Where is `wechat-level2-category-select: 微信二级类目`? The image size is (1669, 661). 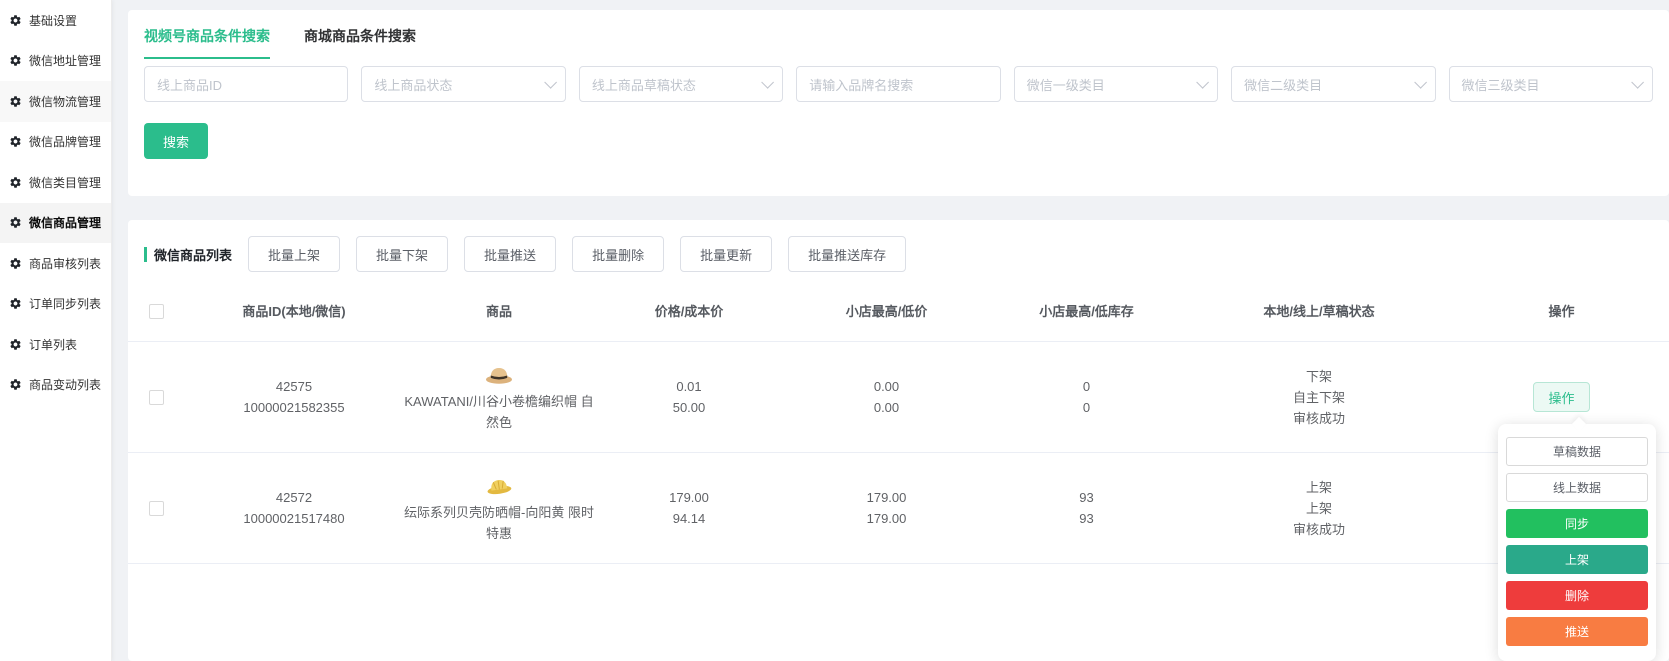 wechat-level2-category-select: 微信二级类目 is located at coordinates (1333, 84).